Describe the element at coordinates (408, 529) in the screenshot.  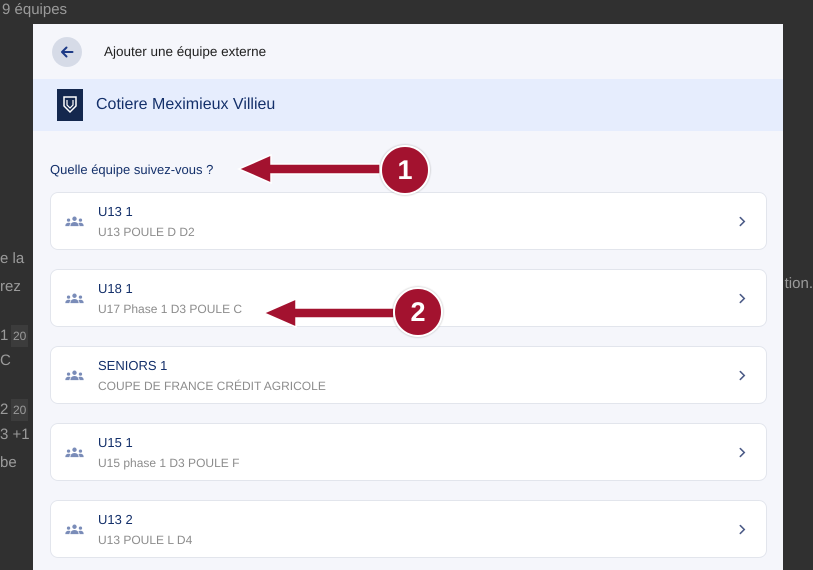
I see `team-card: U13 2 U13 POULE L D4` at that location.